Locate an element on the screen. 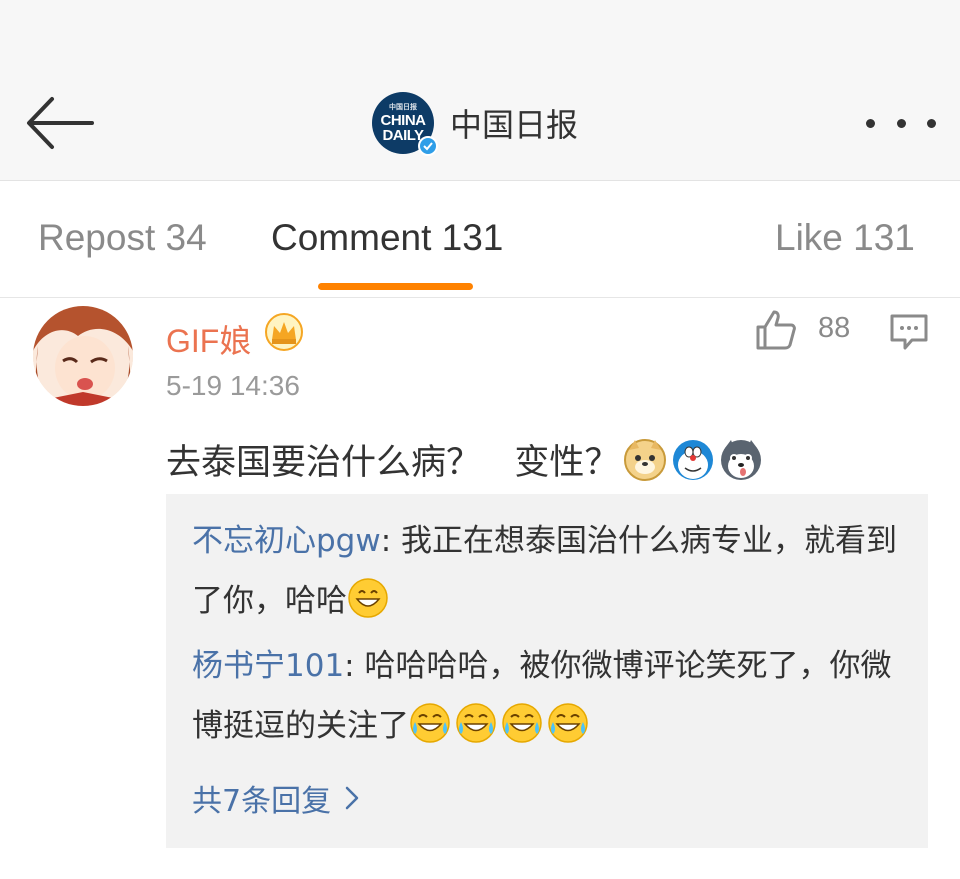 Image resolution: width=960 pixels, height=879 pixels. verified-badge-icon is located at coordinates (428, 146).